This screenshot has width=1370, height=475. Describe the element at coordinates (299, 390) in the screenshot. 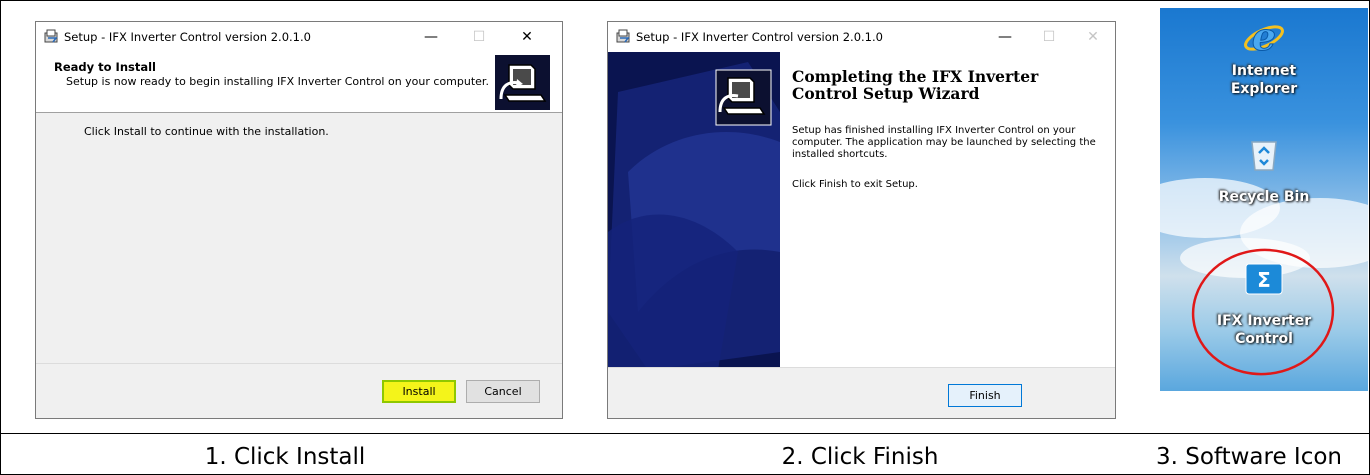

I see `wizard-footer: Install Cancel` at that location.